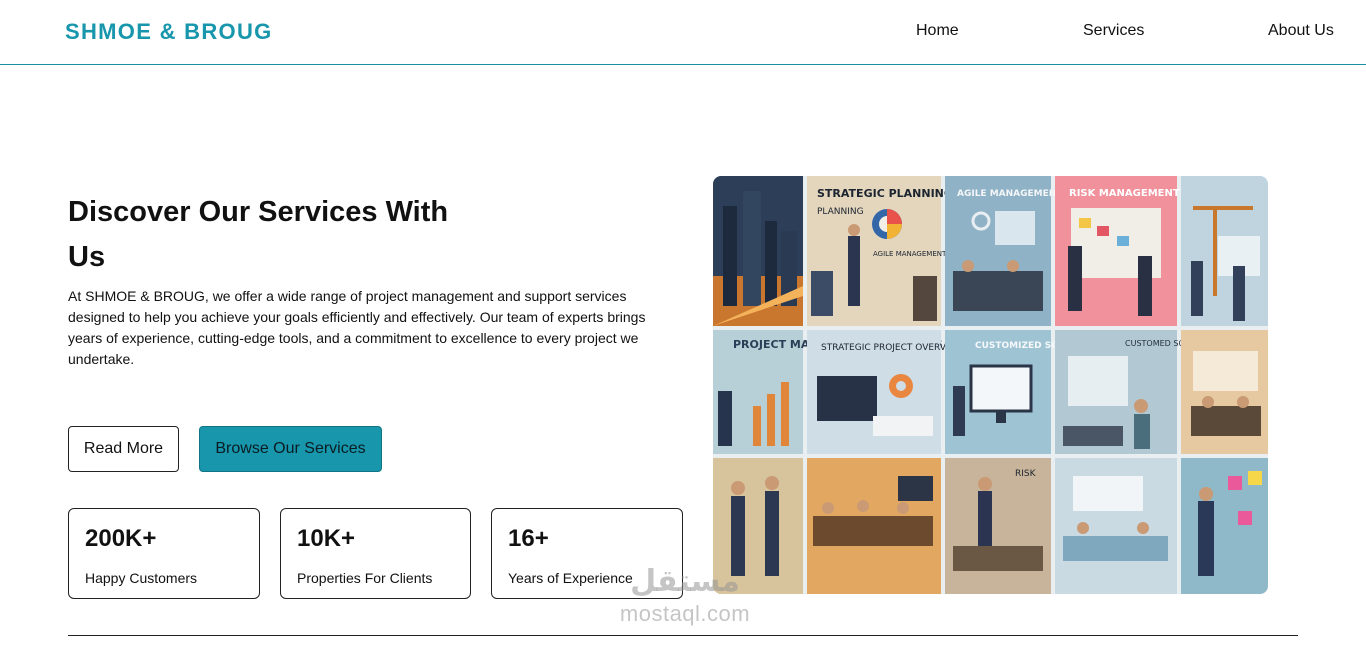  I want to click on collage-tile-handshake, so click(758, 526).